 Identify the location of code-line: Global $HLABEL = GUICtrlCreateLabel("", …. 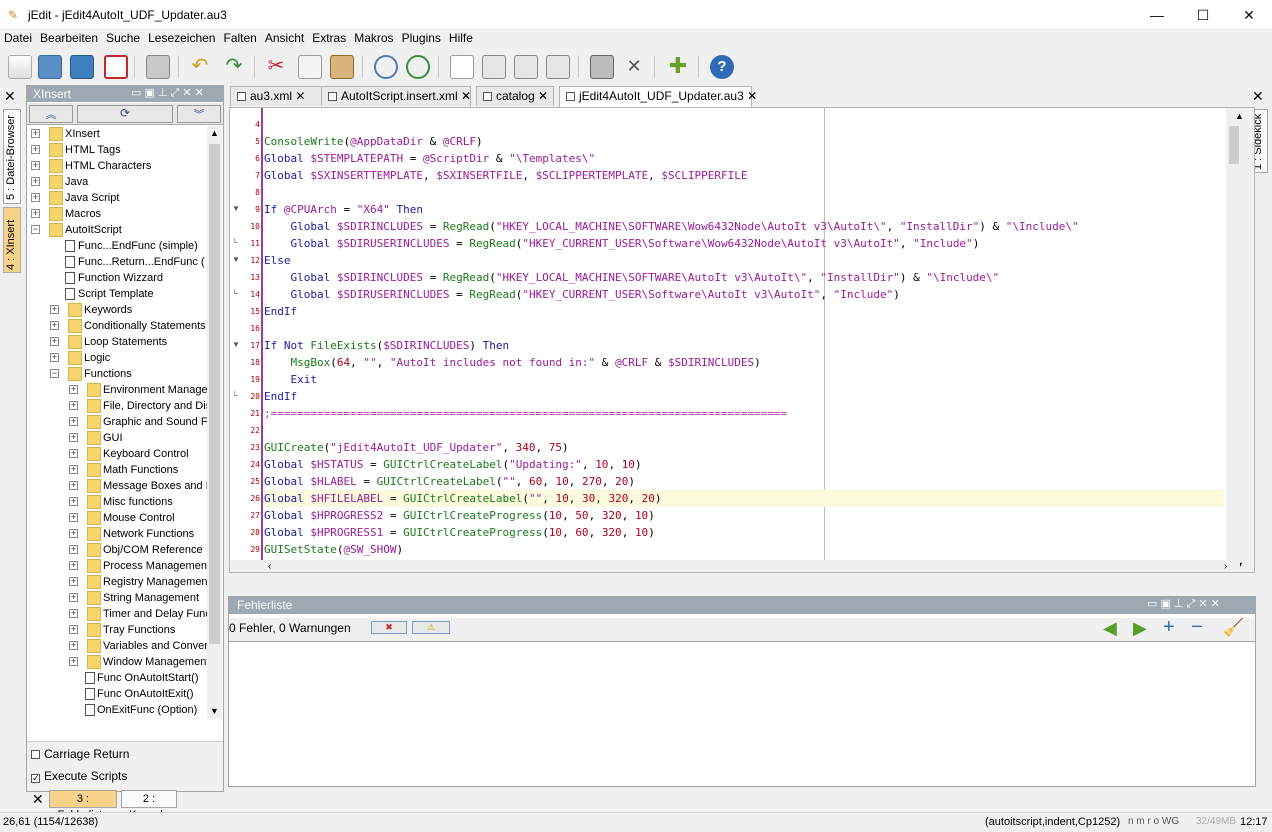
(744, 481).